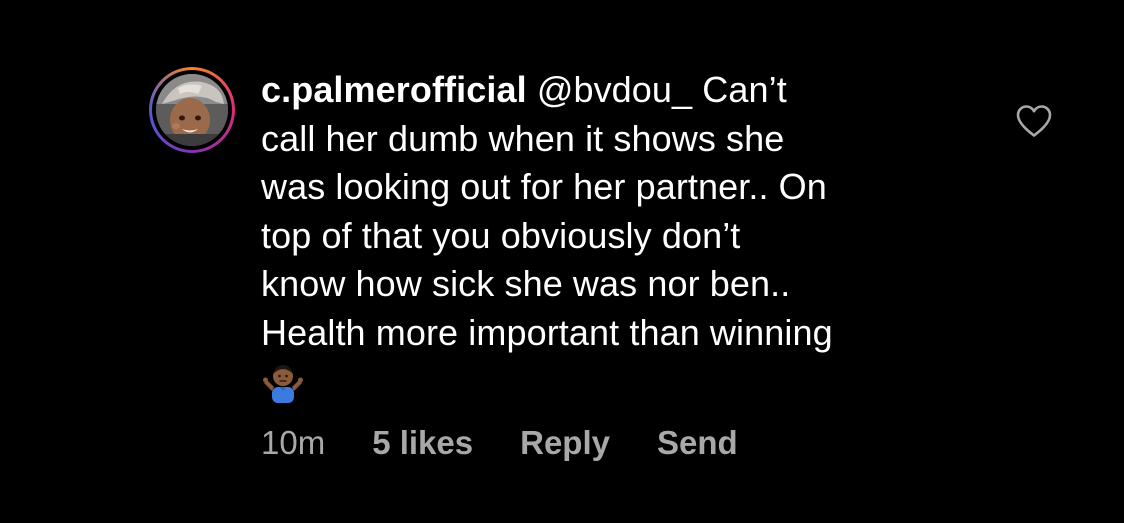 This screenshot has width=1124, height=523. I want to click on mention-link: @bvdou_, so click(614, 89).